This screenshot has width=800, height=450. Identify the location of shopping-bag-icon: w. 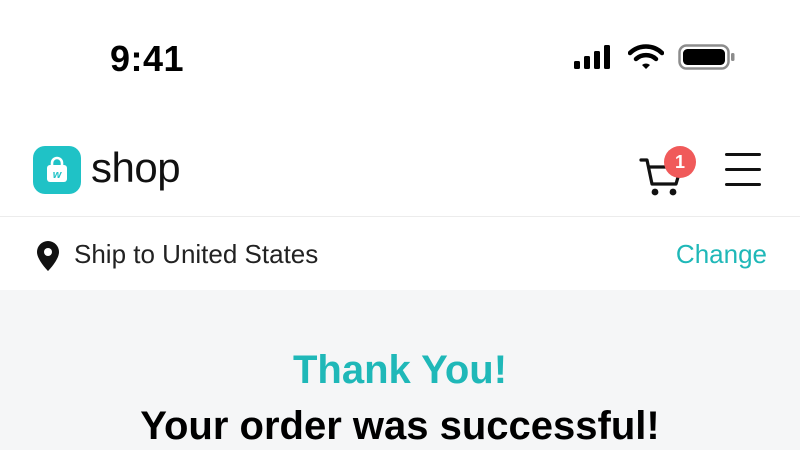
(57, 170).